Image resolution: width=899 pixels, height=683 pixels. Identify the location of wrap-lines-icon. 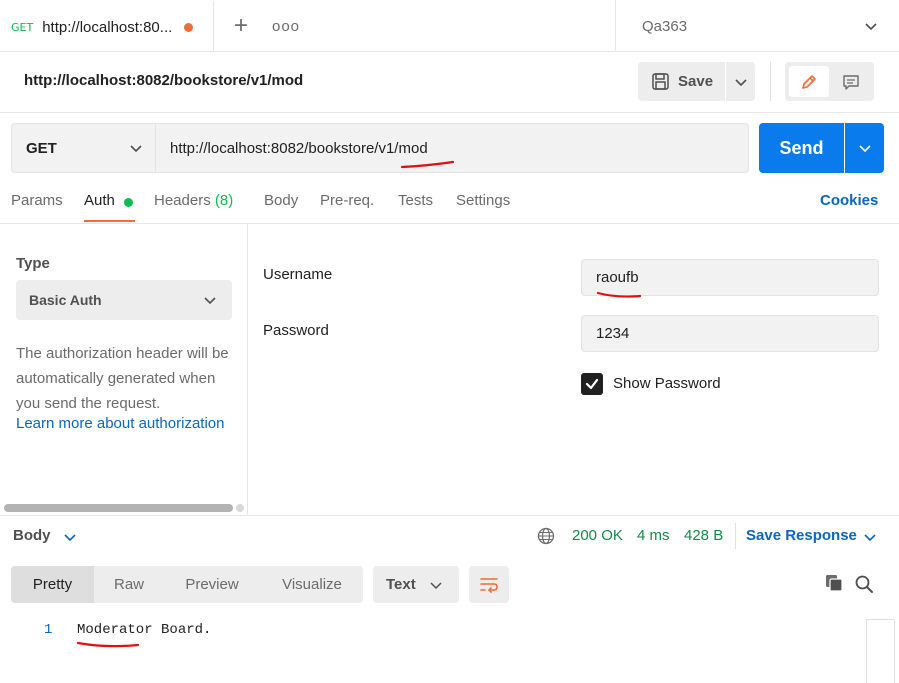
(489, 585).